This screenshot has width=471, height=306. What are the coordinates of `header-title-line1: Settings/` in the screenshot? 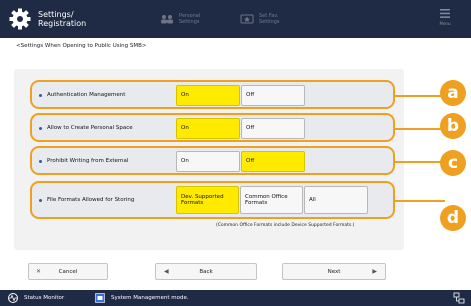 It's located at (56, 14).